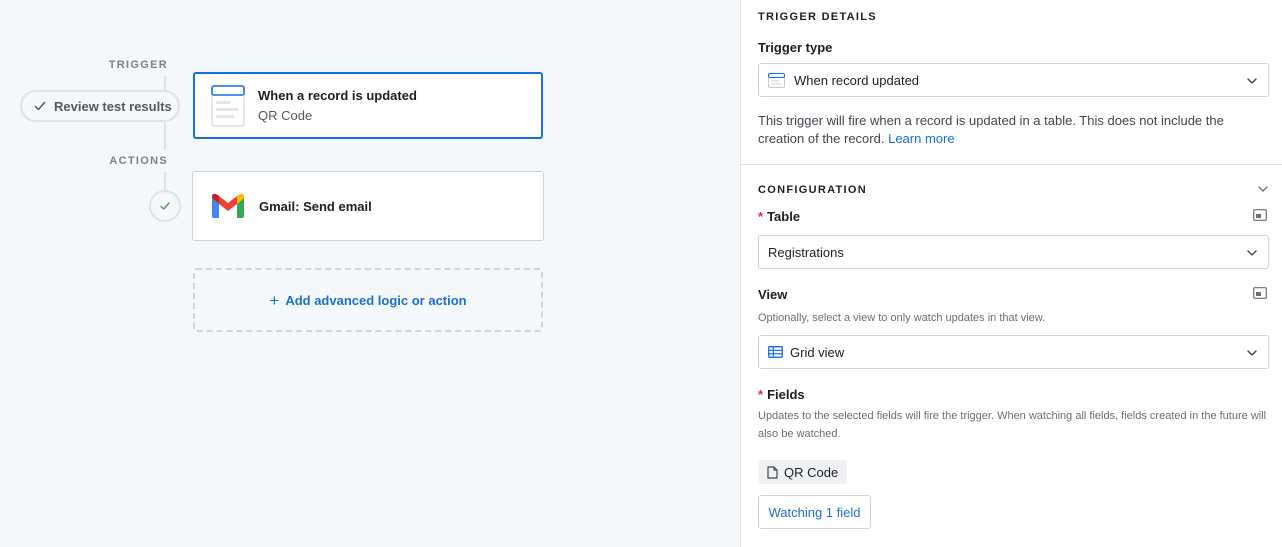 Image resolution: width=1282 pixels, height=547 pixels. What do you see at coordinates (786, 394) in the screenshot?
I see `fields-label-text: Fields` at bounding box center [786, 394].